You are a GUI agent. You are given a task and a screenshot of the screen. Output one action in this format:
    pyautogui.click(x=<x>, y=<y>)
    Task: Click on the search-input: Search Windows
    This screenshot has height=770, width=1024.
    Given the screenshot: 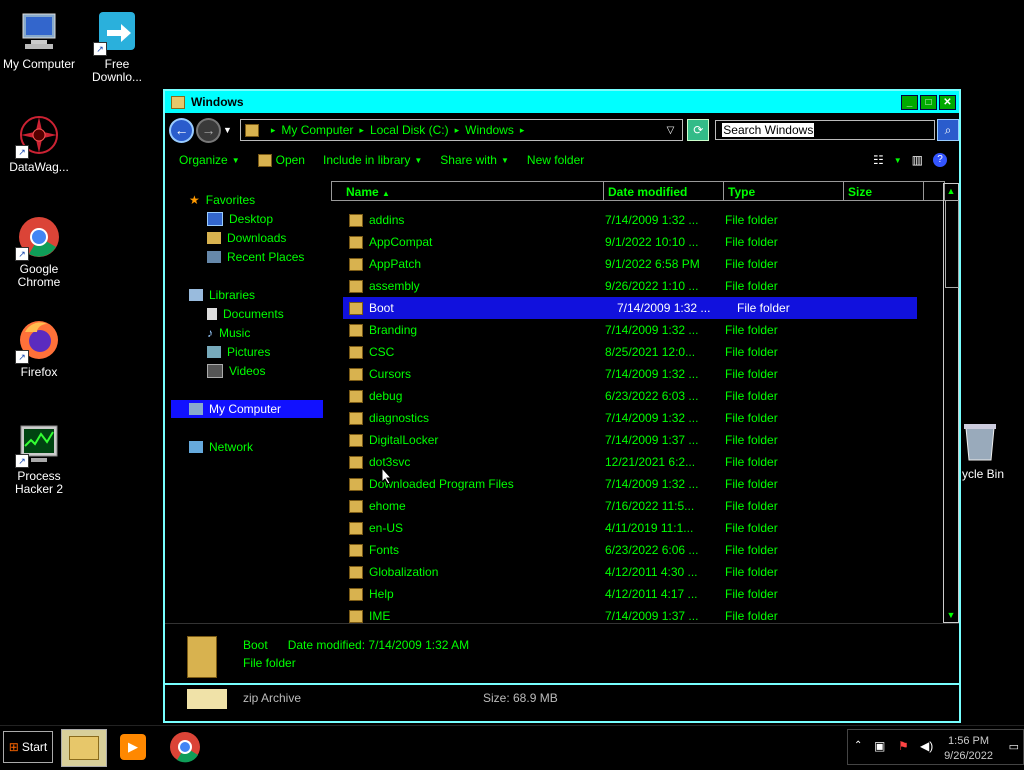 What is the action you would take?
    pyautogui.click(x=825, y=130)
    